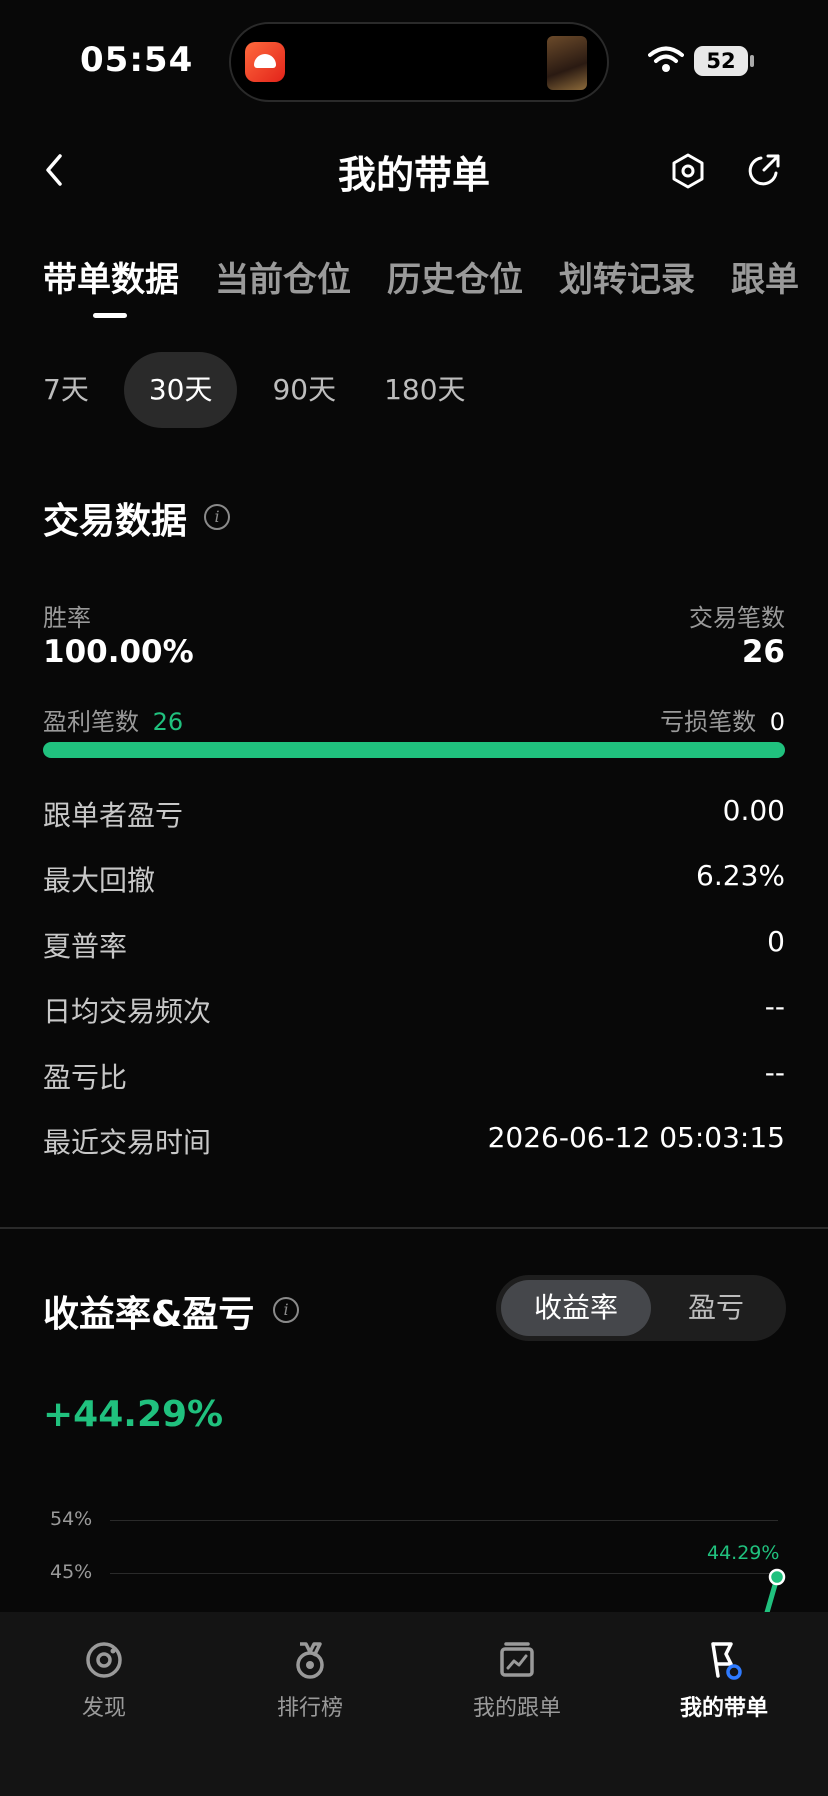  What do you see at coordinates (137, 60) in the screenshot?
I see `status-time: 05:54` at bounding box center [137, 60].